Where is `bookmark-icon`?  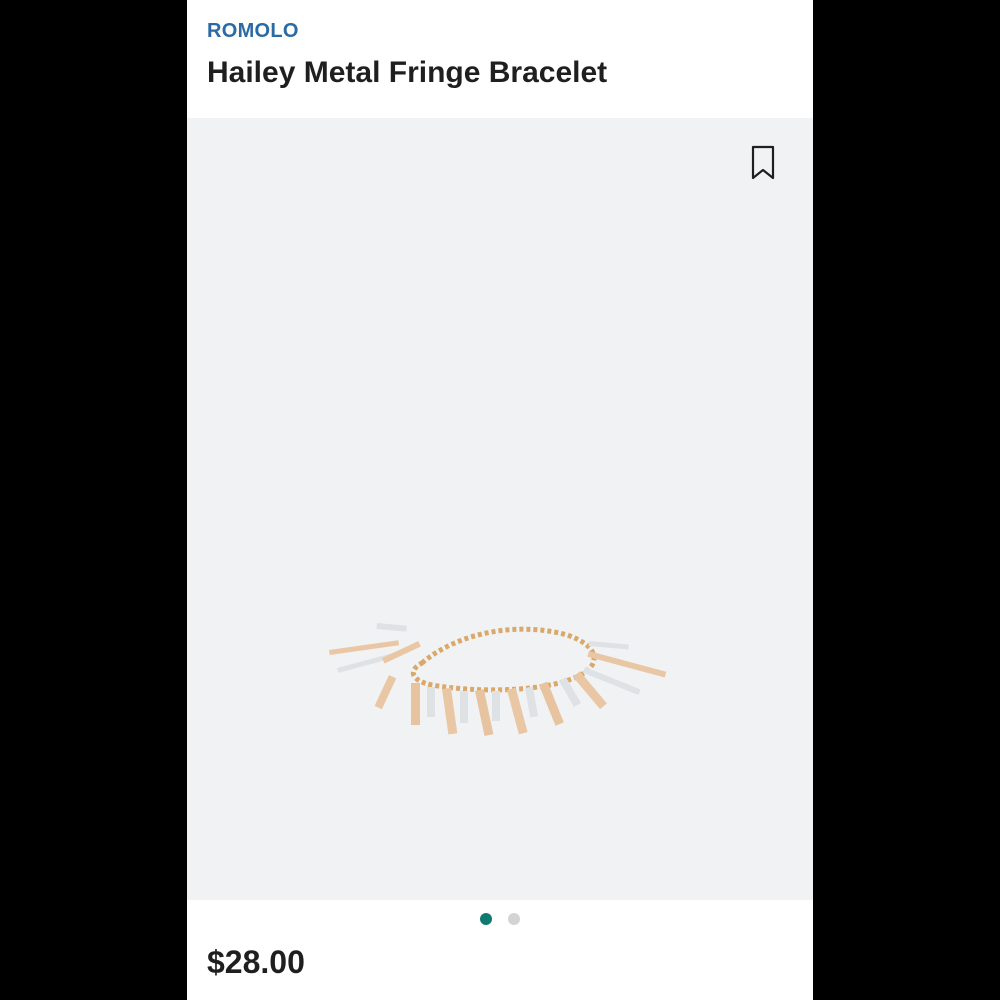 bookmark-icon is located at coordinates (763, 163).